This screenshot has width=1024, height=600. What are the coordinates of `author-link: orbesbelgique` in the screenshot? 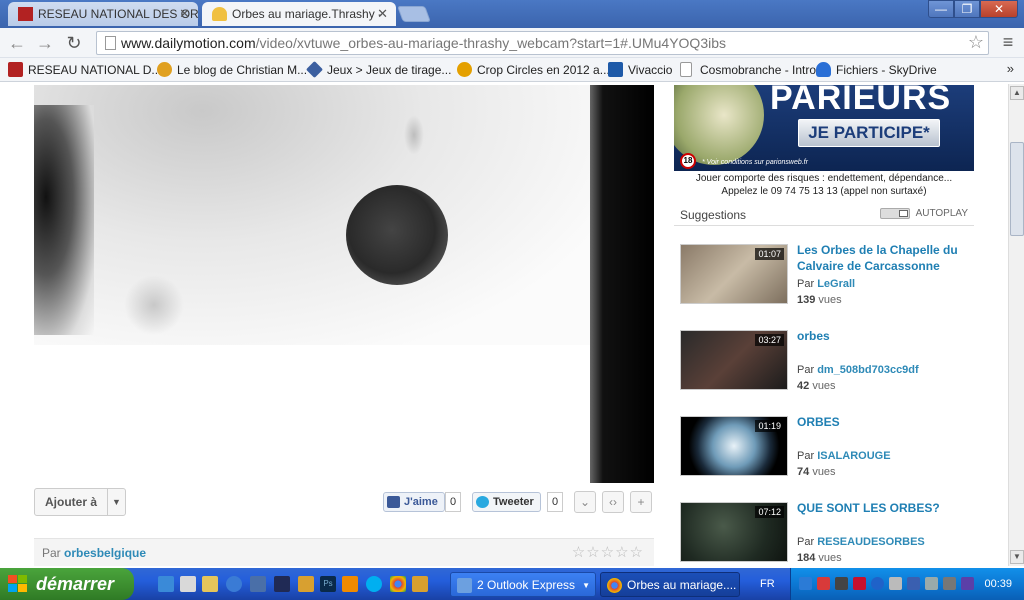 It's located at (105, 553).